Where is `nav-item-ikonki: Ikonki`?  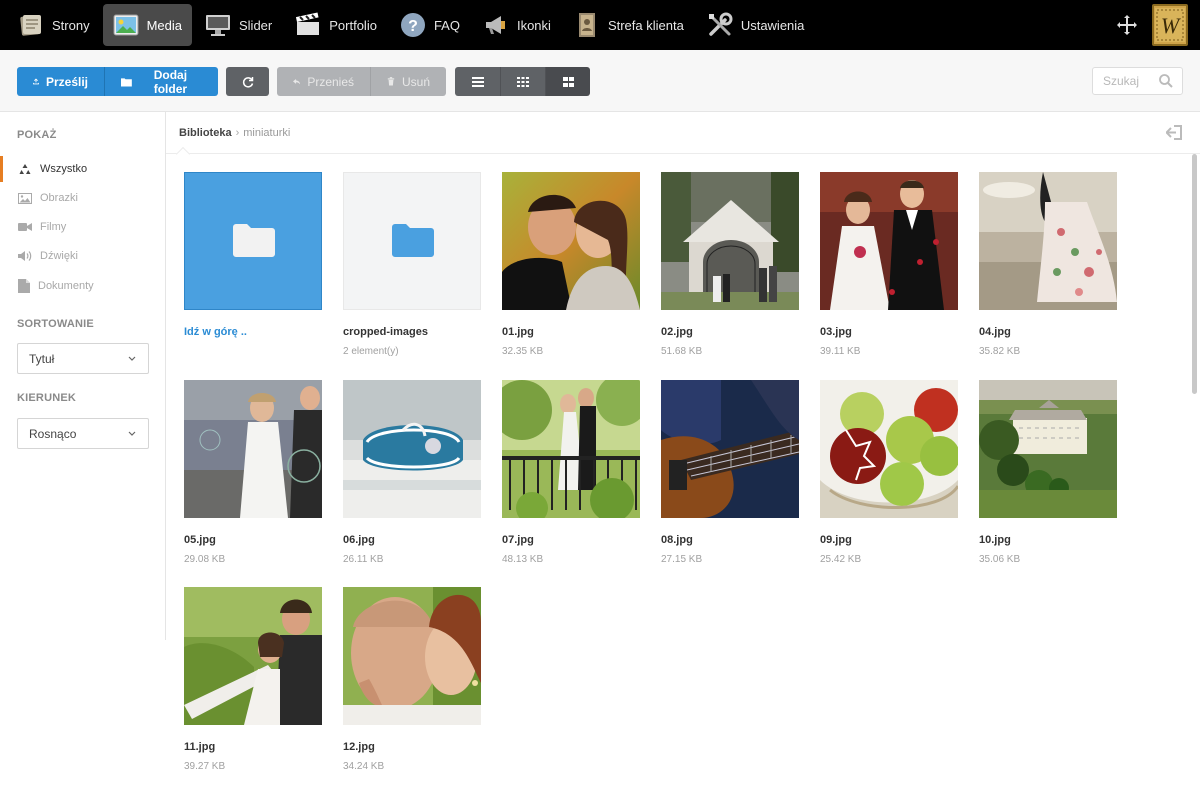 nav-item-ikonki: Ikonki is located at coordinates (517, 25).